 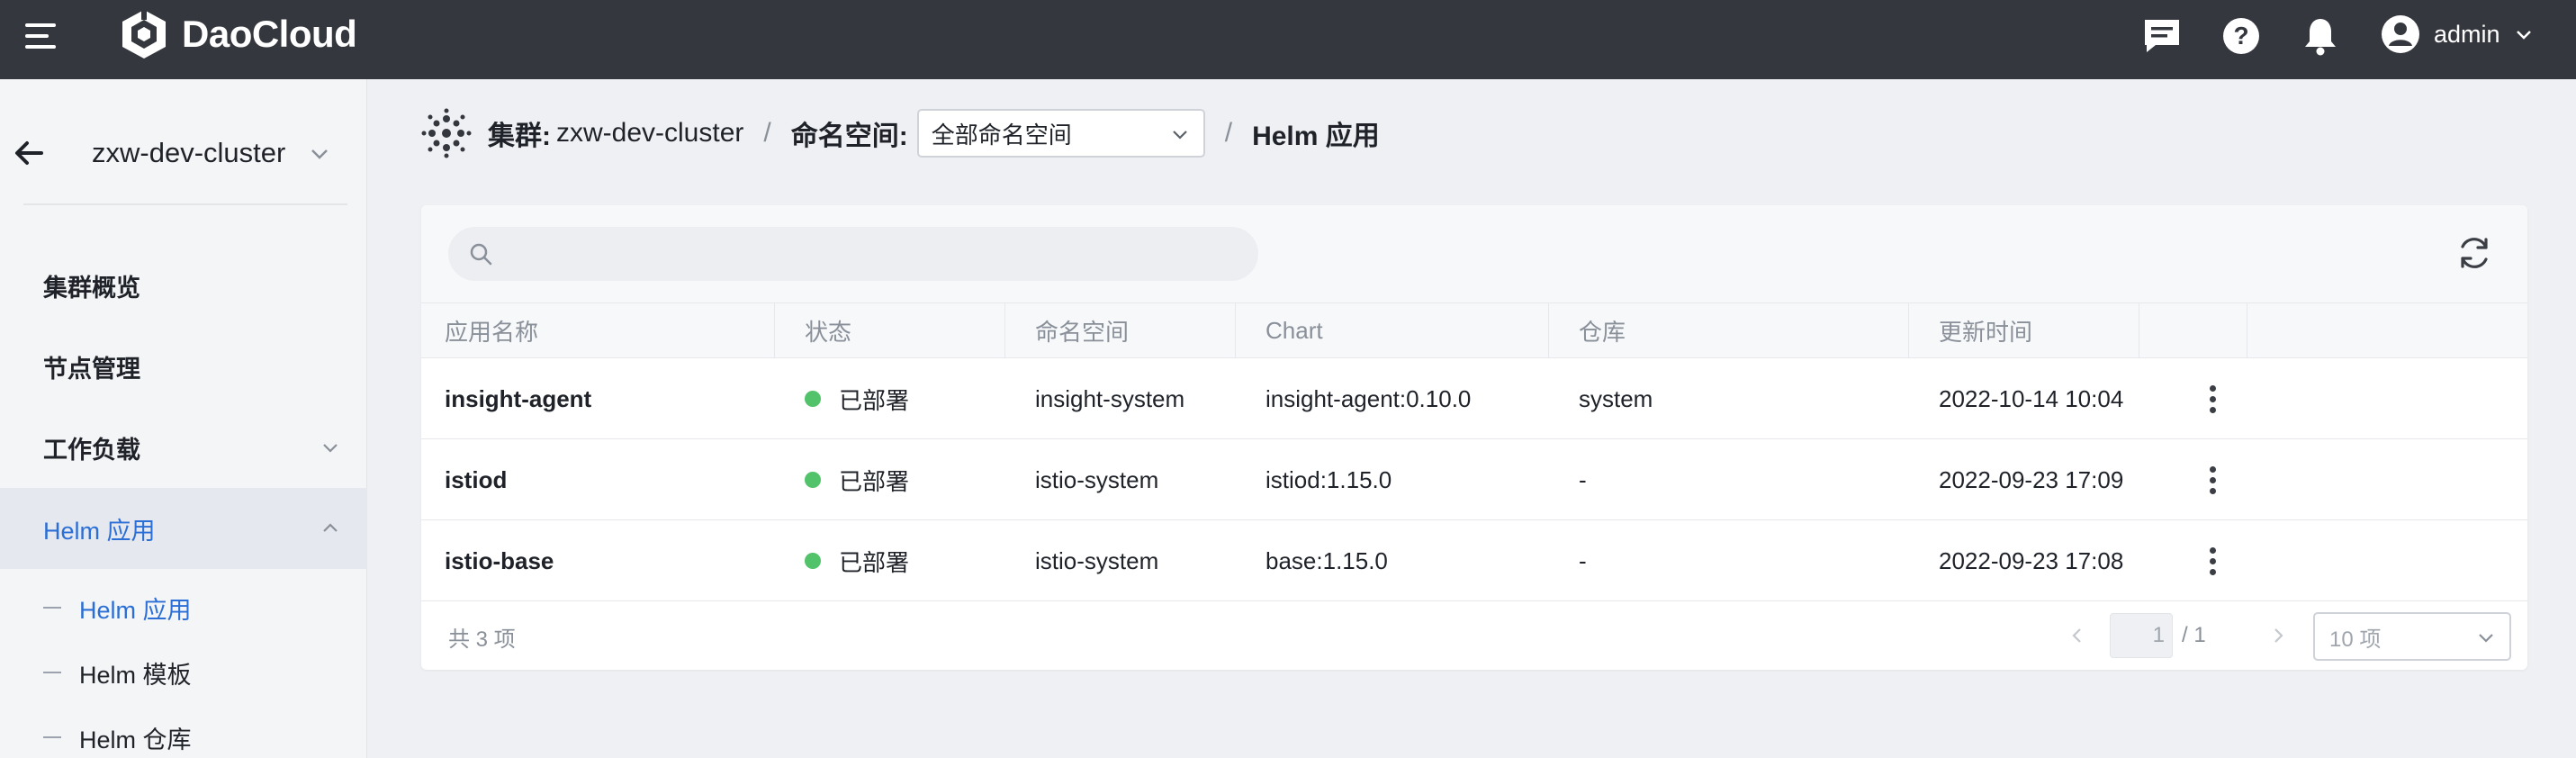 I want to click on menu-hamburger-icon, so click(x=41, y=38).